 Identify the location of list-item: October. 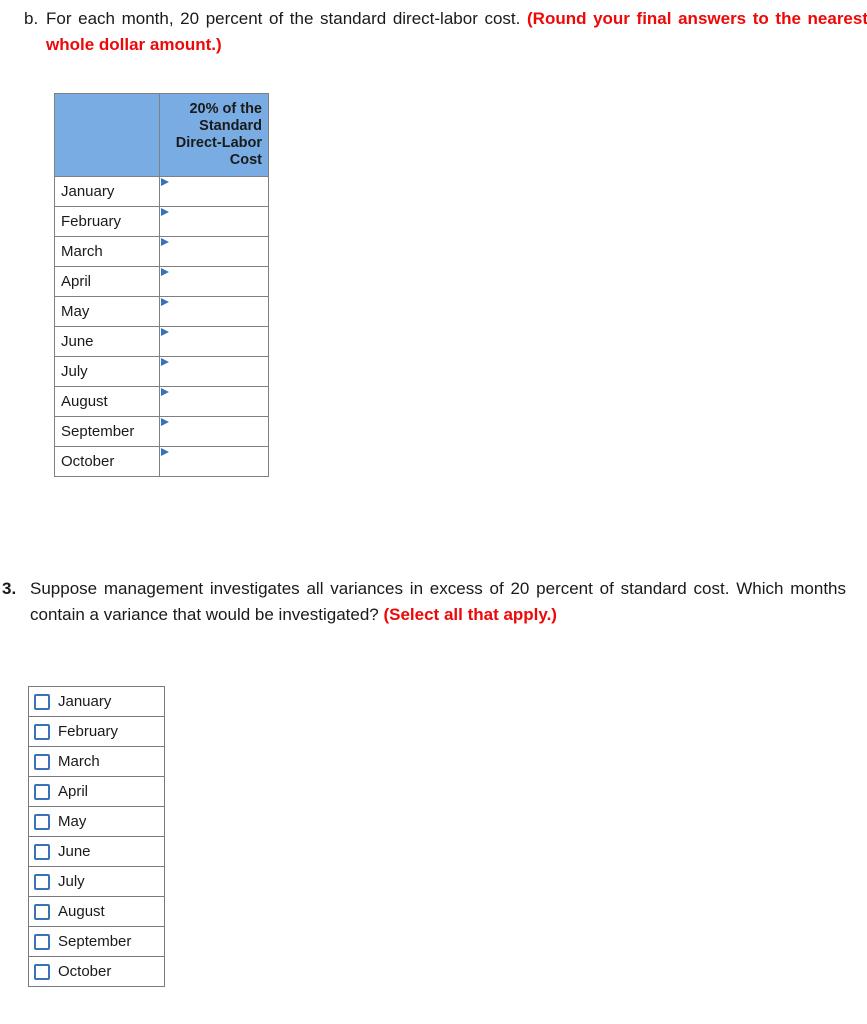
(96, 972).